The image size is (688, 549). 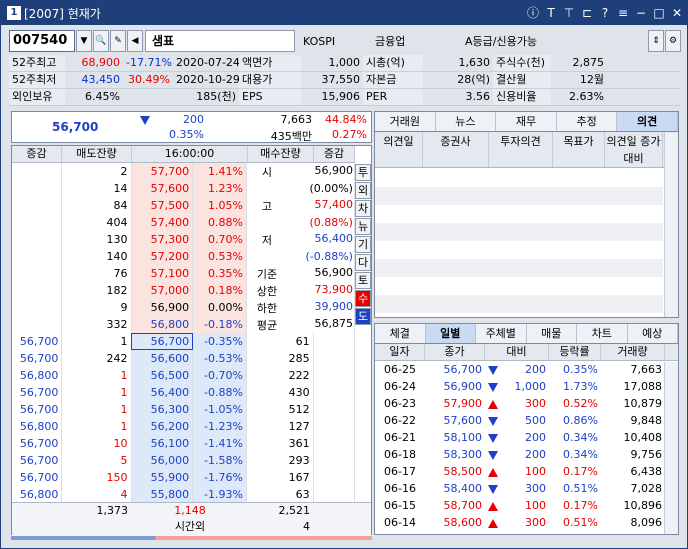 I want to click on ask-price: 56,800, so click(x=162, y=324).